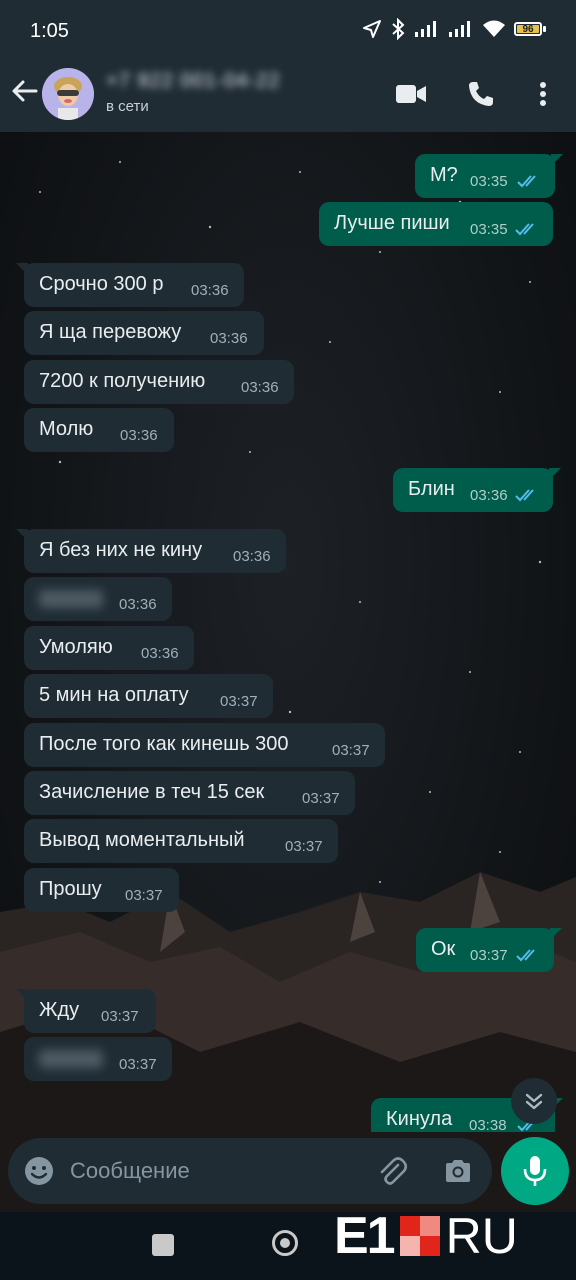 The height and width of the screenshot is (1280, 576). I want to click on message-outgoing: Лучше пиши 03:35, so click(436, 224).